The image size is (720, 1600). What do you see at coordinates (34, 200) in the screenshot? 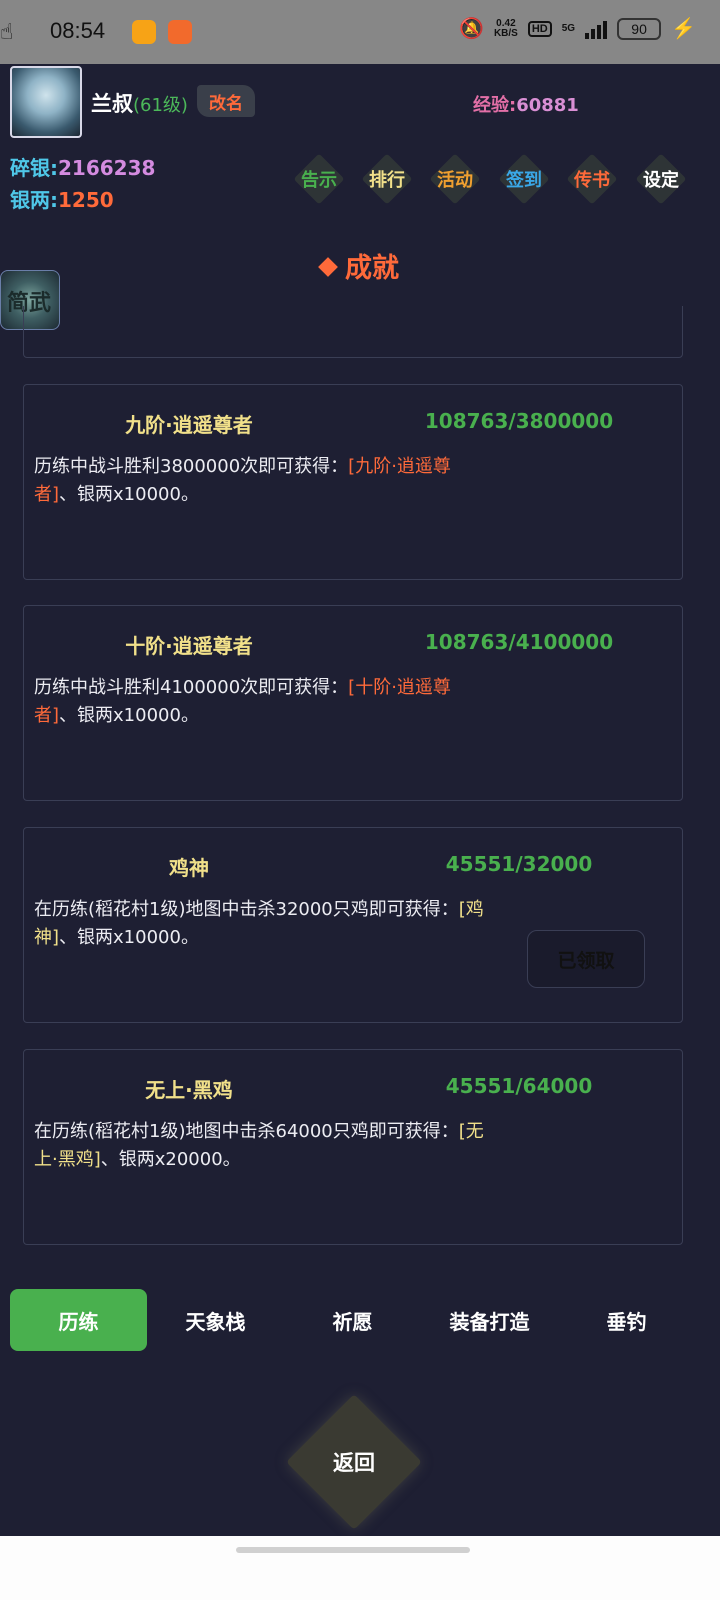
I see `silver-taels-label: 银两:` at bounding box center [34, 200].